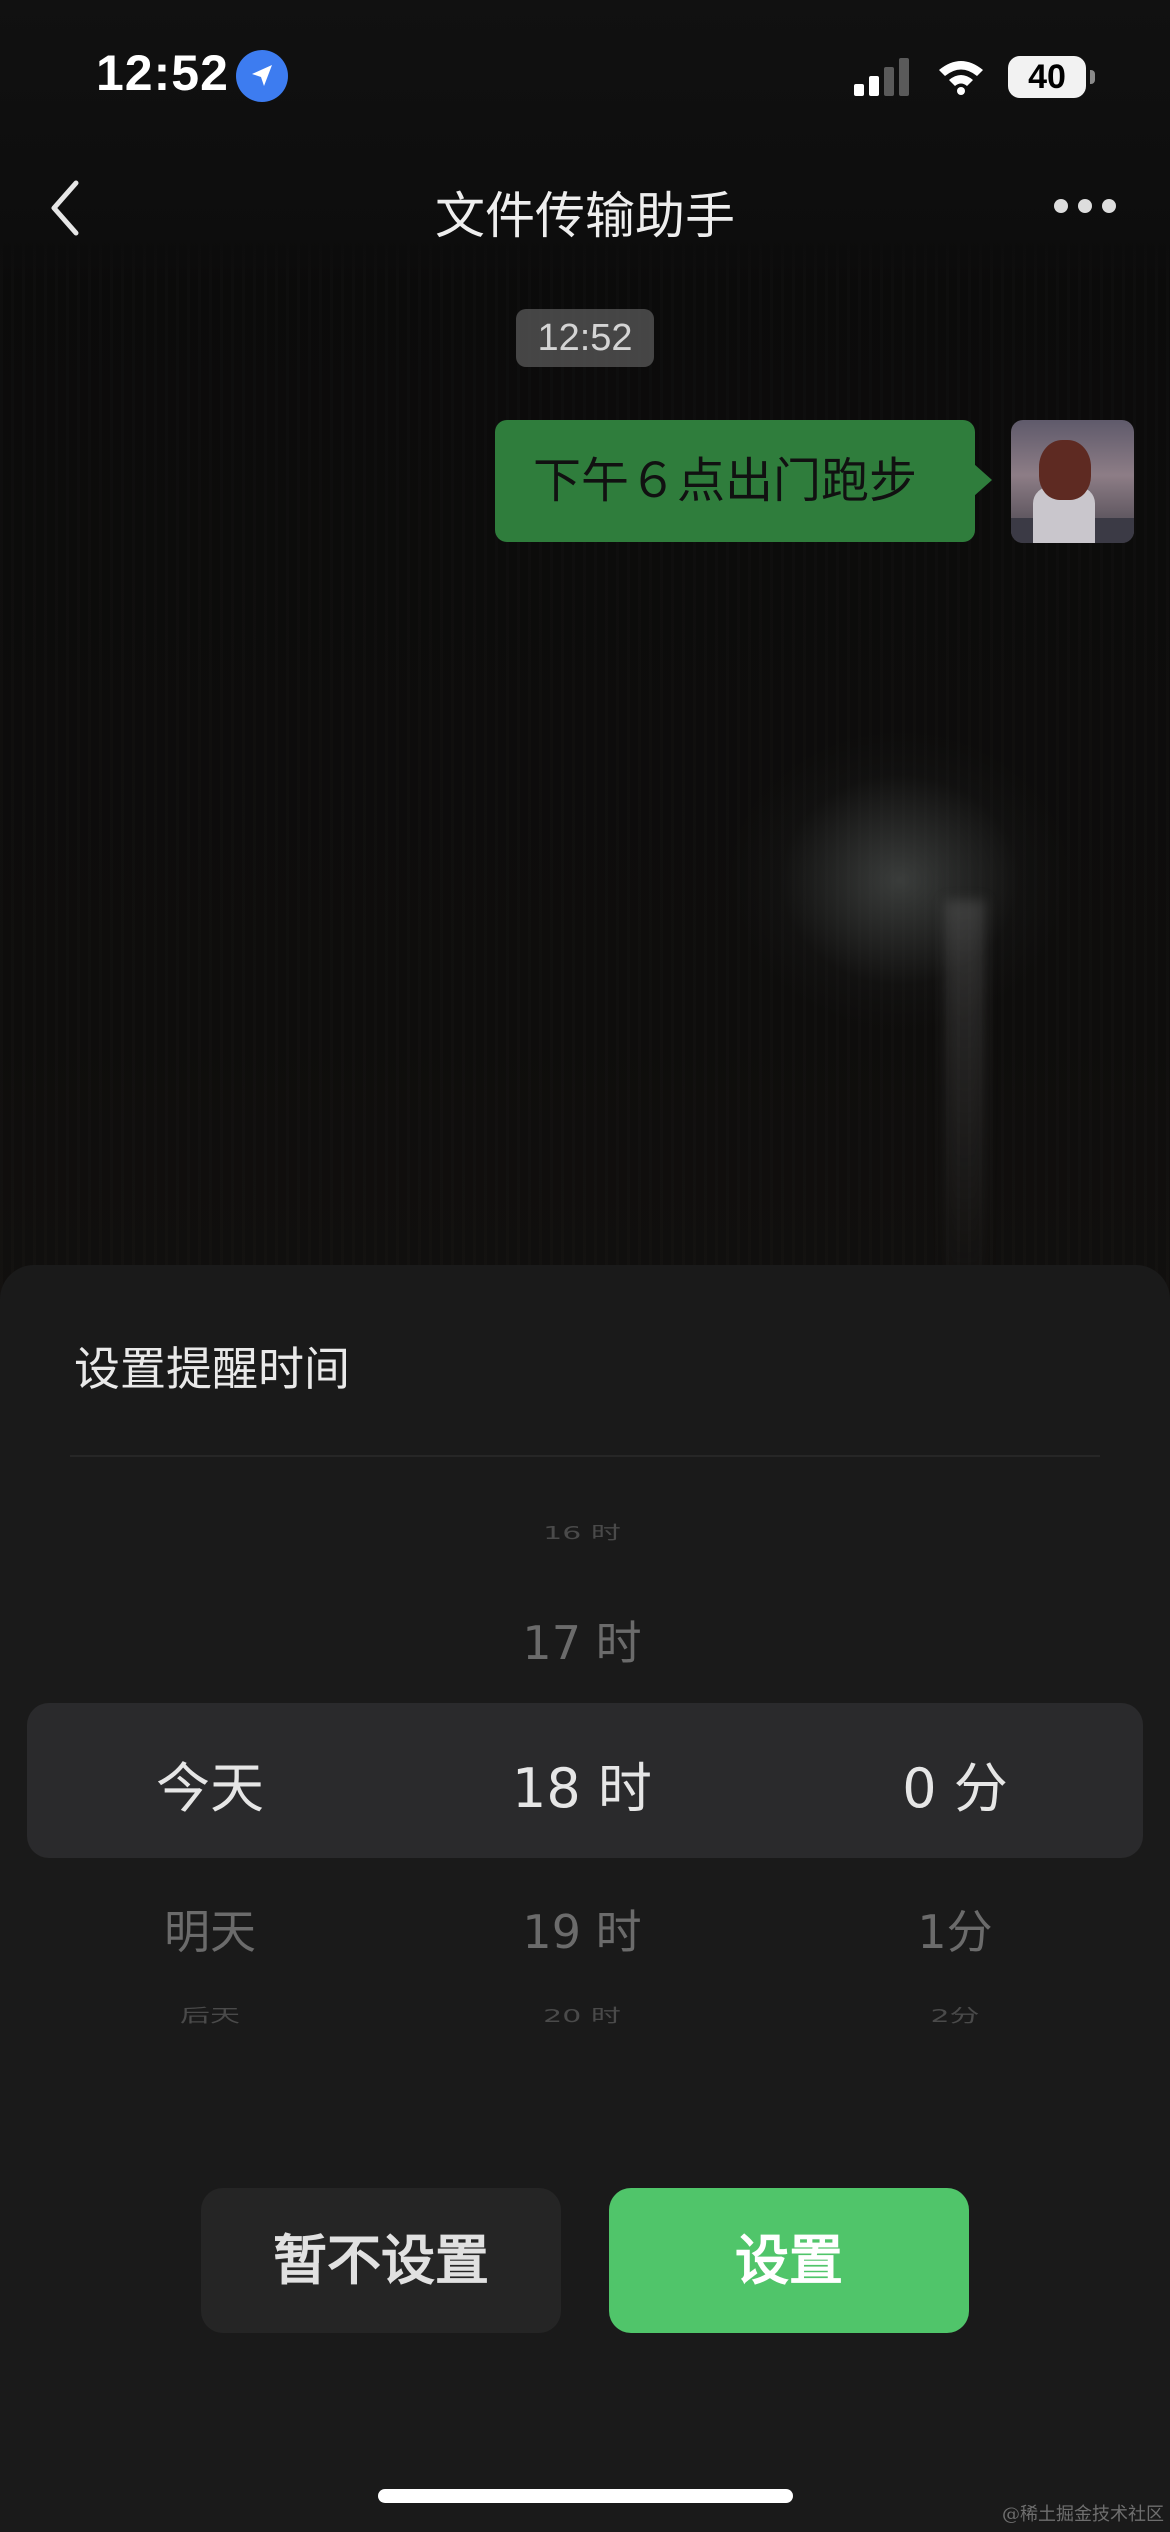 This screenshot has height=2532, width=1170. Describe the element at coordinates (789, 2260) in the screenshot. I see `set-reminder-button: 设置` at that location.